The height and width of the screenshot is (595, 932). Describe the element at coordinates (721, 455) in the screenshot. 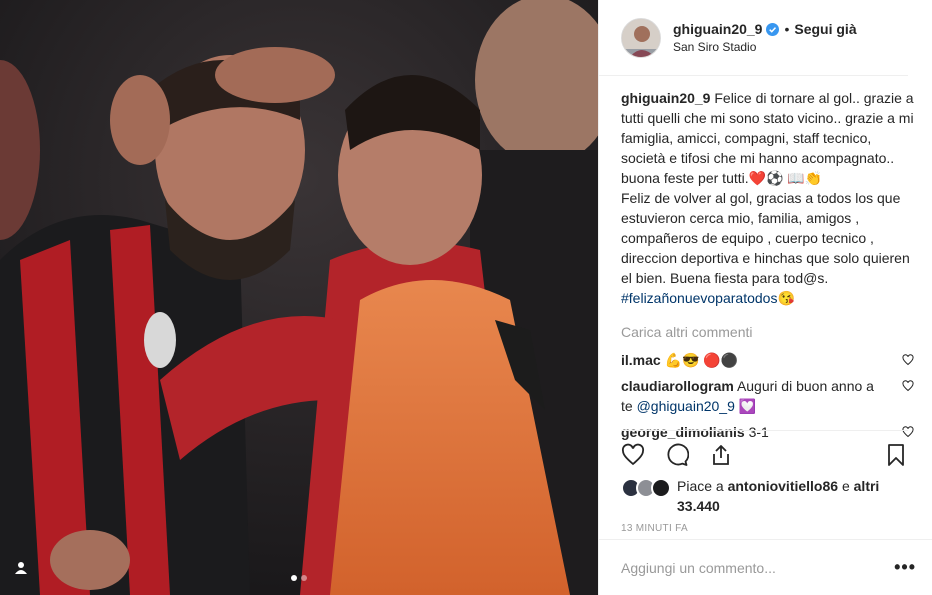

I see `share-icon` at that location.